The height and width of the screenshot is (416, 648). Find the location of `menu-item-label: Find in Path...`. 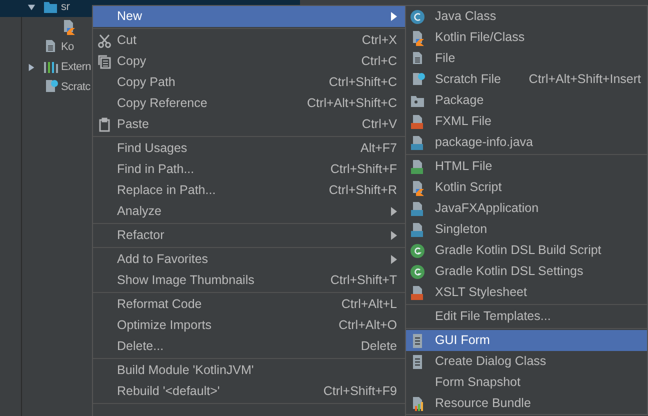

menu-item-label: Find in Path... is located at coordinates (155, 169).